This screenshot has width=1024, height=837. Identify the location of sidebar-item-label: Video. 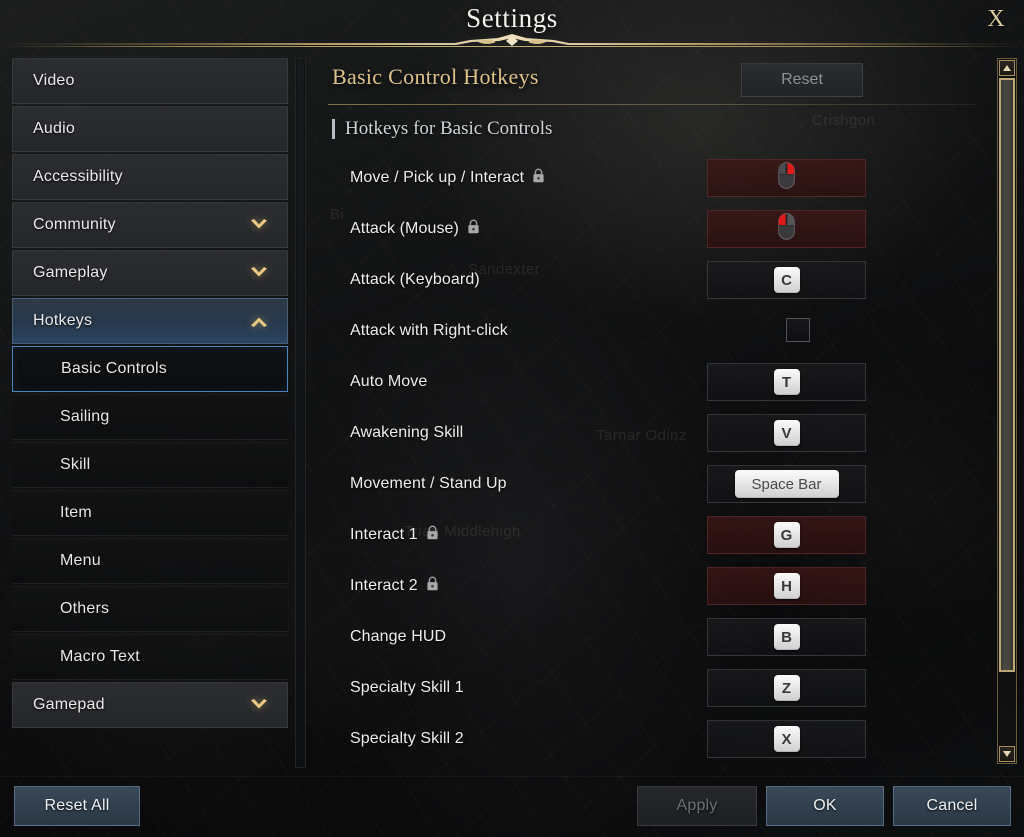
(54, 80).